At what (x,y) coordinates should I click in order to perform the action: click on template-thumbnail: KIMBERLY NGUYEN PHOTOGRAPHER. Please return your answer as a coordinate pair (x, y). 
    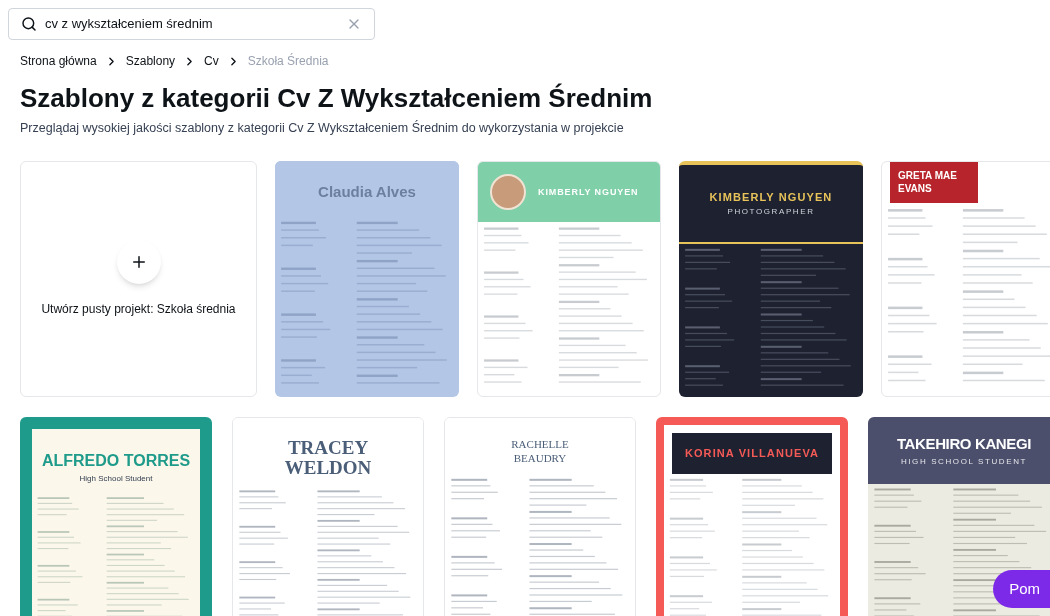
    Looking at the image, I should click on (771, 279).